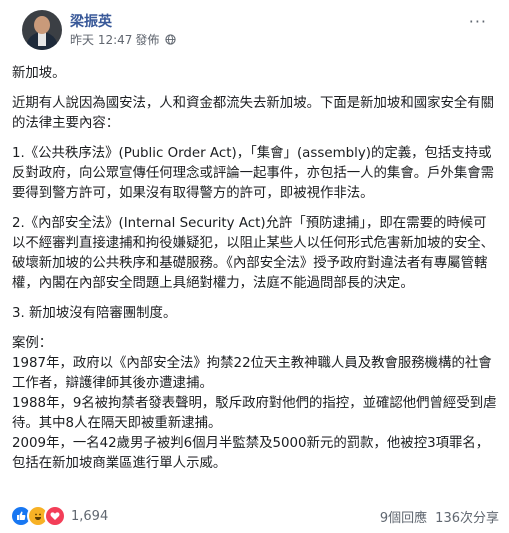  Describe the element at coordinates (467, 516) in the screenshot. I see `shares-count: 136次分享` at that location.